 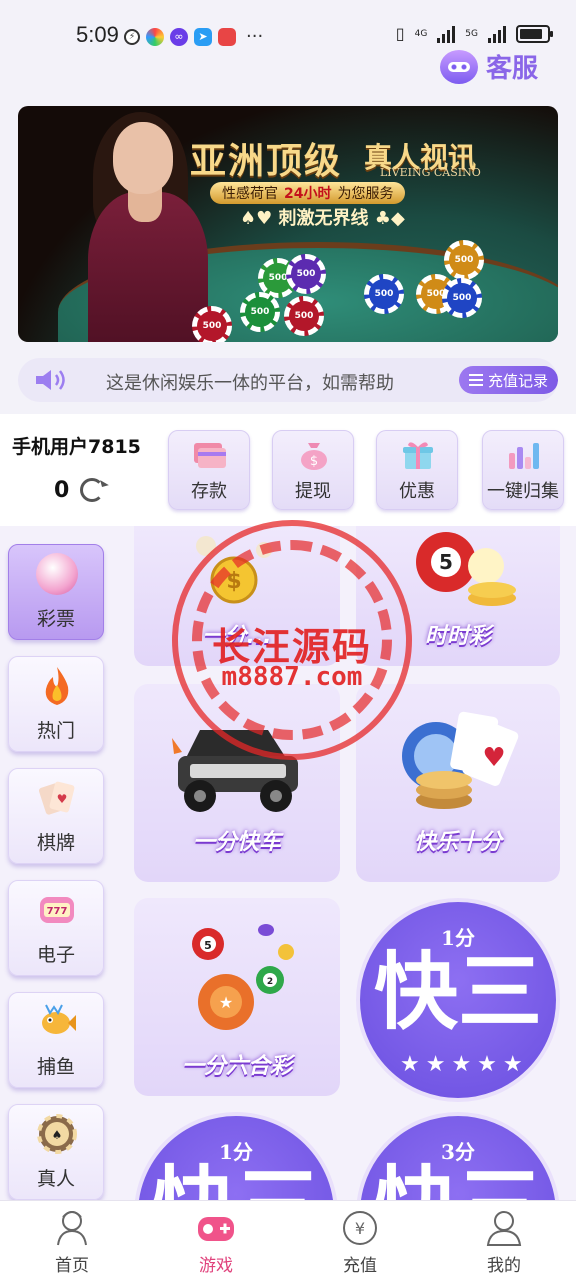 I want to click on infinity-icon: ∞, so click(x=179, y=36).